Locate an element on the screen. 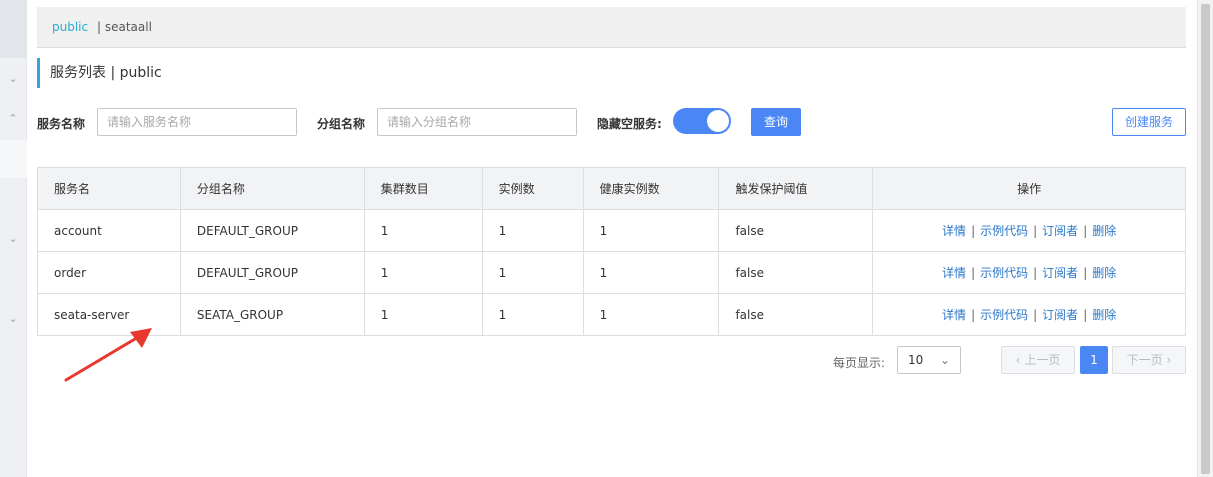 This screenshot has height=477, width=1213. page-size-select: 10 ⌄ is located at coordinates (929, 360).